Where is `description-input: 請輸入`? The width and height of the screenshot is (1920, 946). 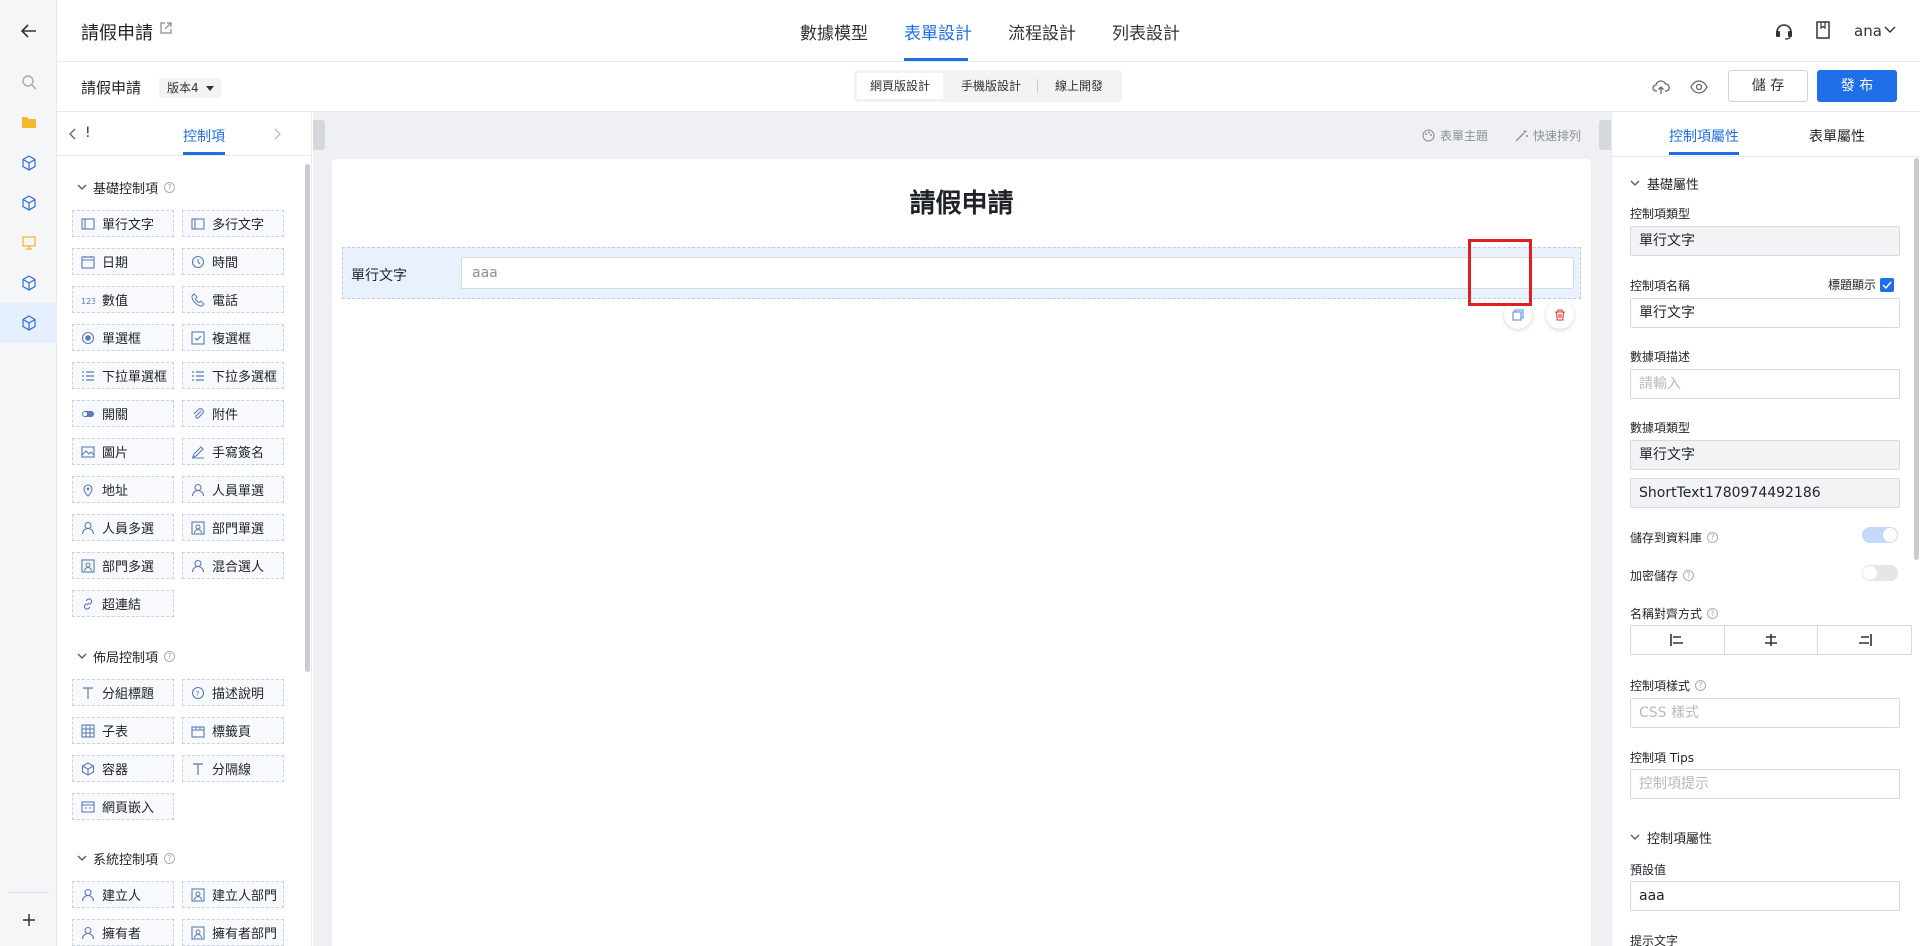
description-input: 請輸入 is located at coordinates (1765, 384).